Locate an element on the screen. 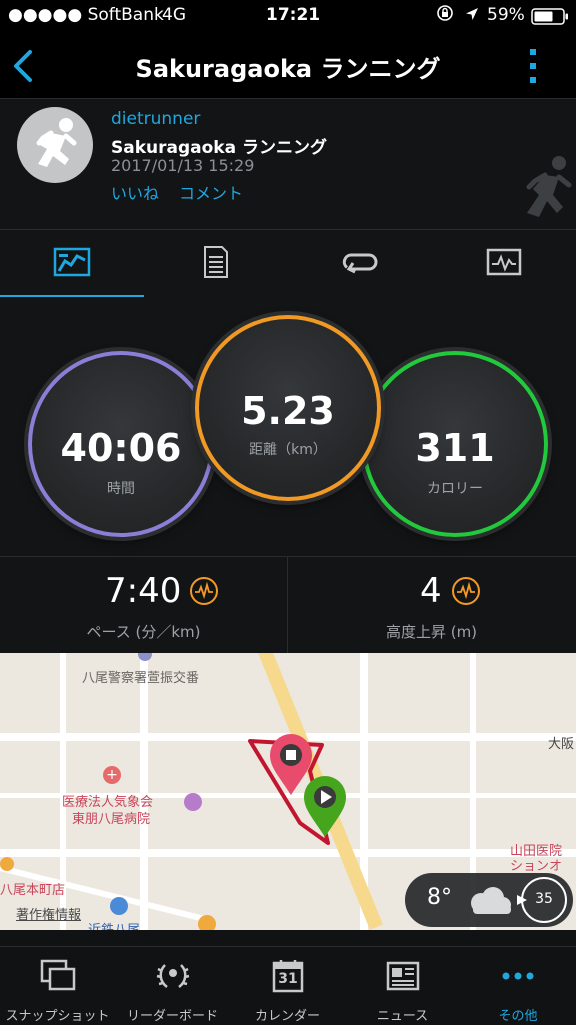 Image resolution: width=576 pixels, height=1025 pixels. network-type: 4G is located at coordinates (174, 15).